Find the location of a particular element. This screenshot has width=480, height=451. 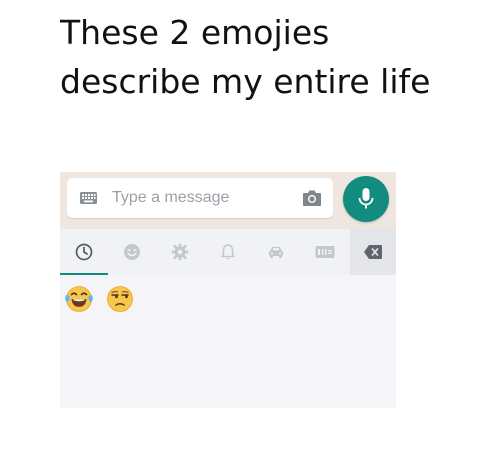

tab-objects is located at coordinates (180, 252).